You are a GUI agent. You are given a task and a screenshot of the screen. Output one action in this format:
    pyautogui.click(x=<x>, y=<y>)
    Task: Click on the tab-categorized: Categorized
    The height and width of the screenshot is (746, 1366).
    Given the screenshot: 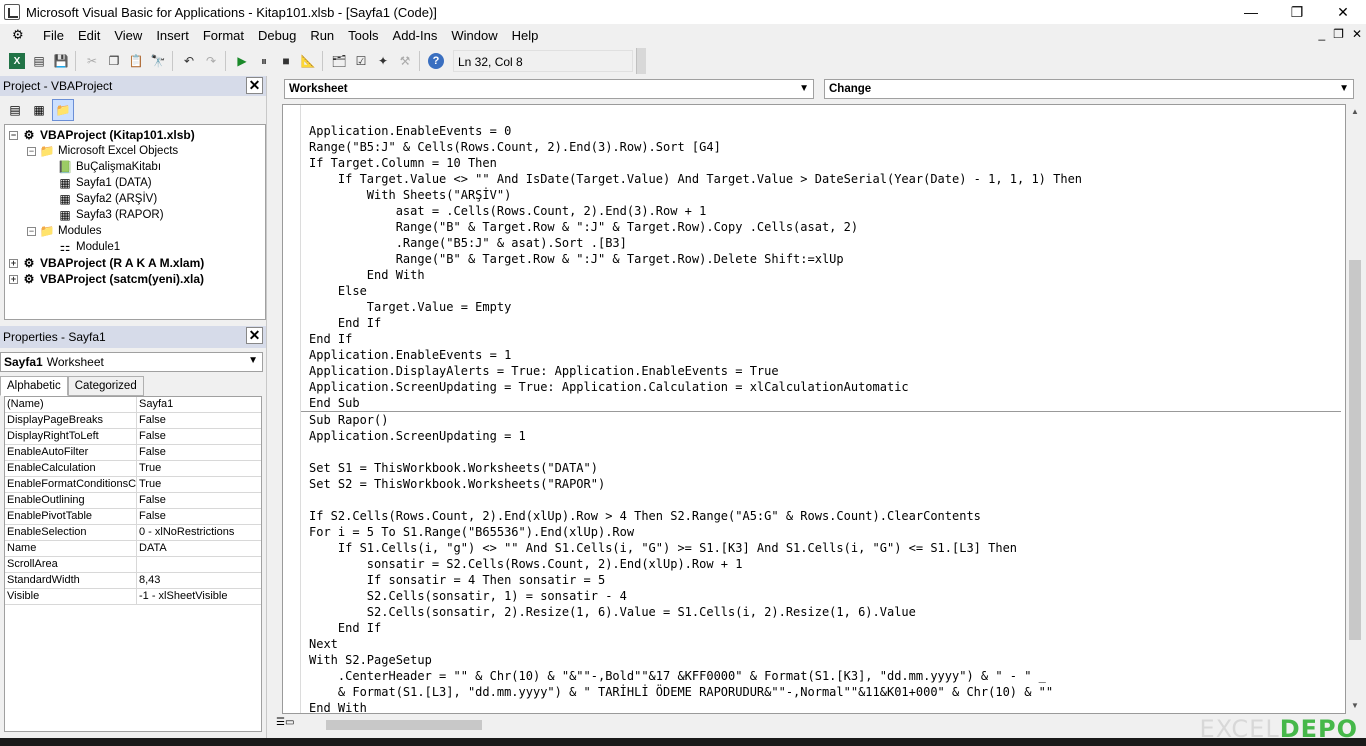 What is the action you would take?
    pyautogui.click(x=105, y=386)
    